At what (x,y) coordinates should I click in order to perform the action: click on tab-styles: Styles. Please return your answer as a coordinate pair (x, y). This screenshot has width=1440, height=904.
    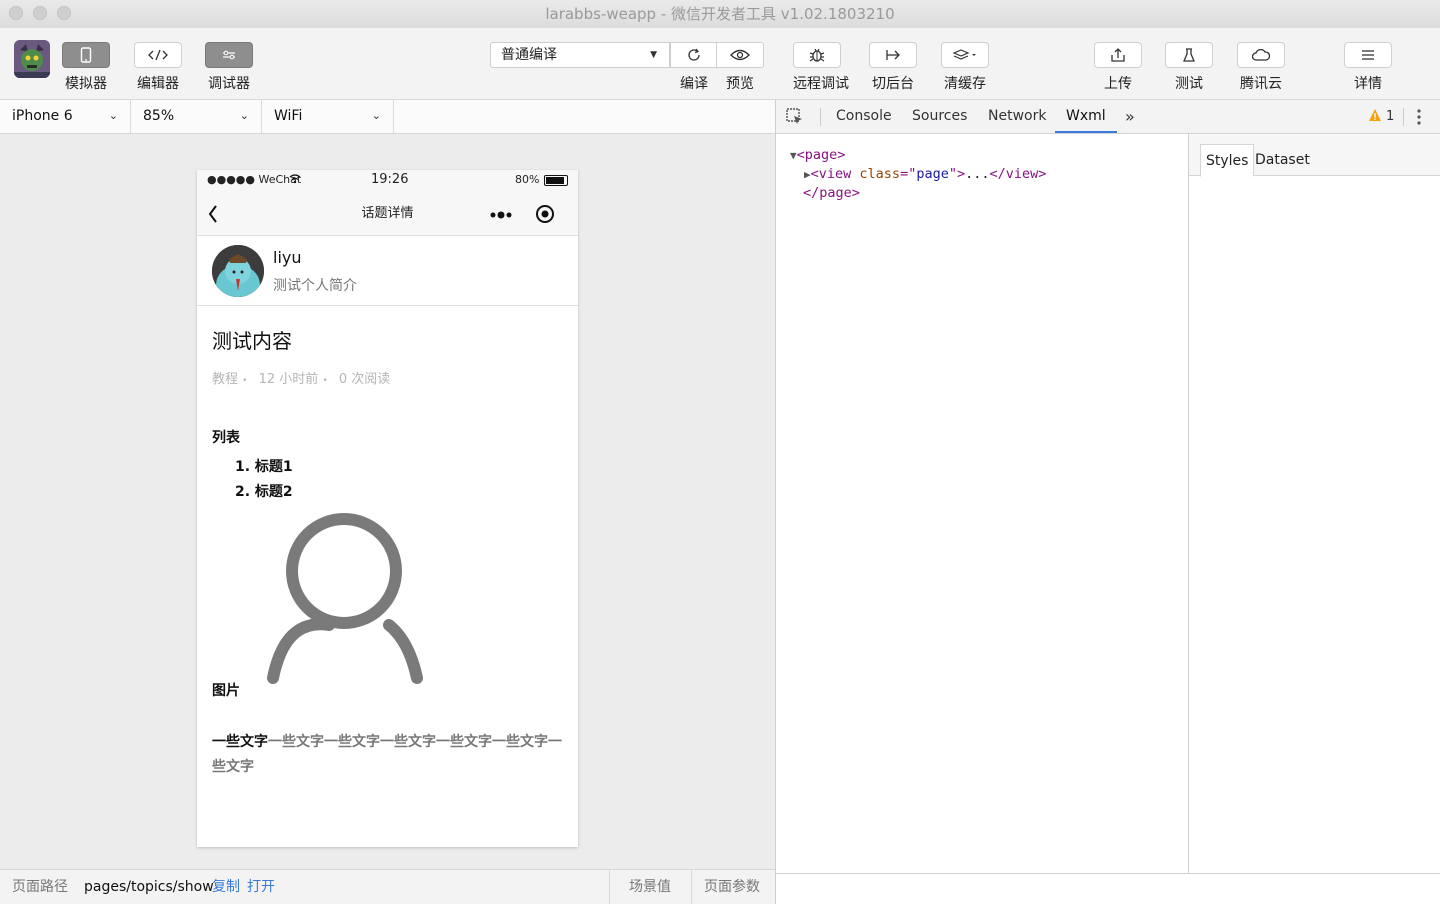
    Looking at the image, I should click on (1227, 160).